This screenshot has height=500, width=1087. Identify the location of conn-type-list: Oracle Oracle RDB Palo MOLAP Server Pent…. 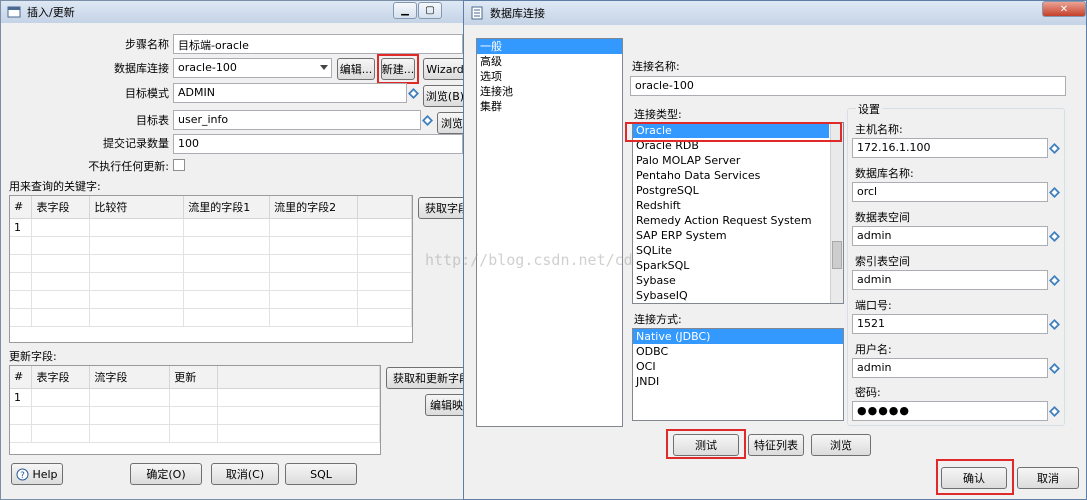
(738, 213).